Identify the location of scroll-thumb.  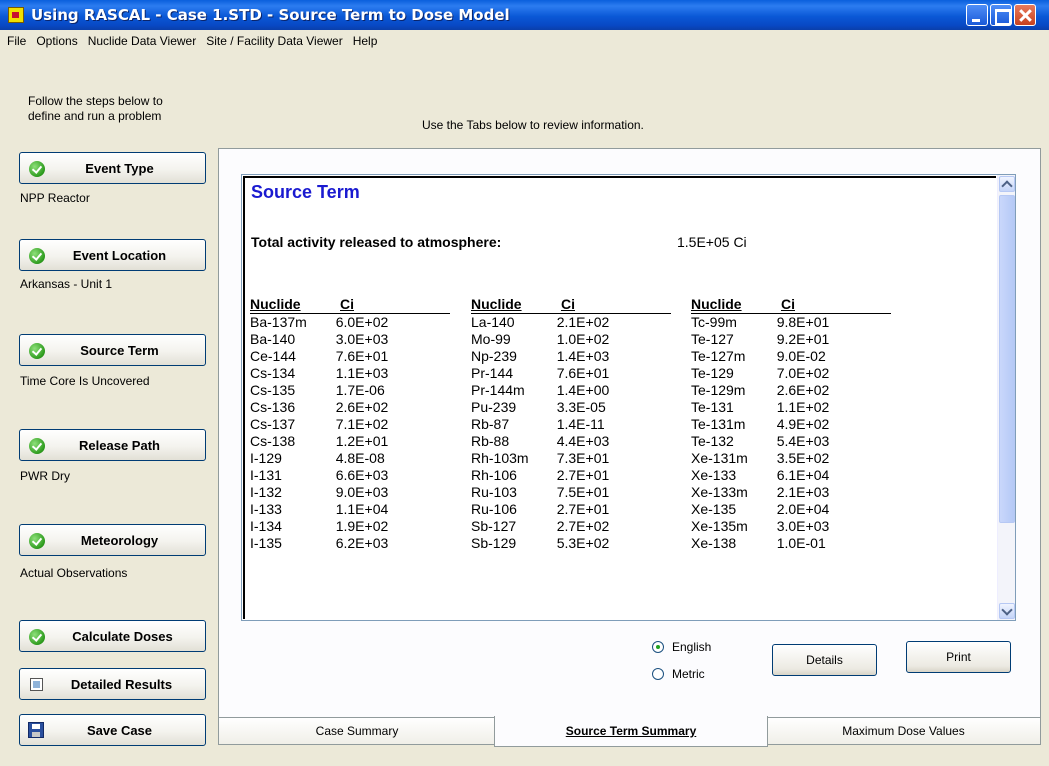
(1007, 359).